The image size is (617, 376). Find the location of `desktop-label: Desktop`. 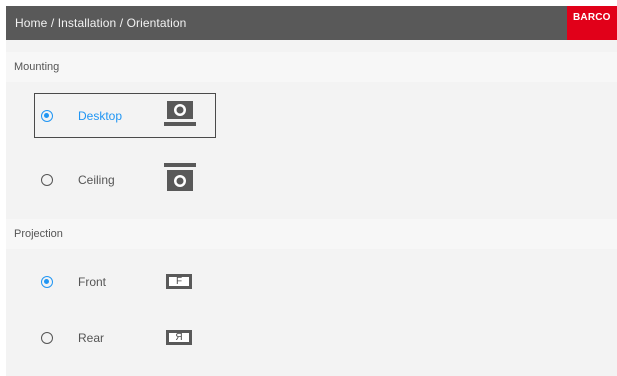

desktop-label: Desktop is located at coordinates (100, 116).